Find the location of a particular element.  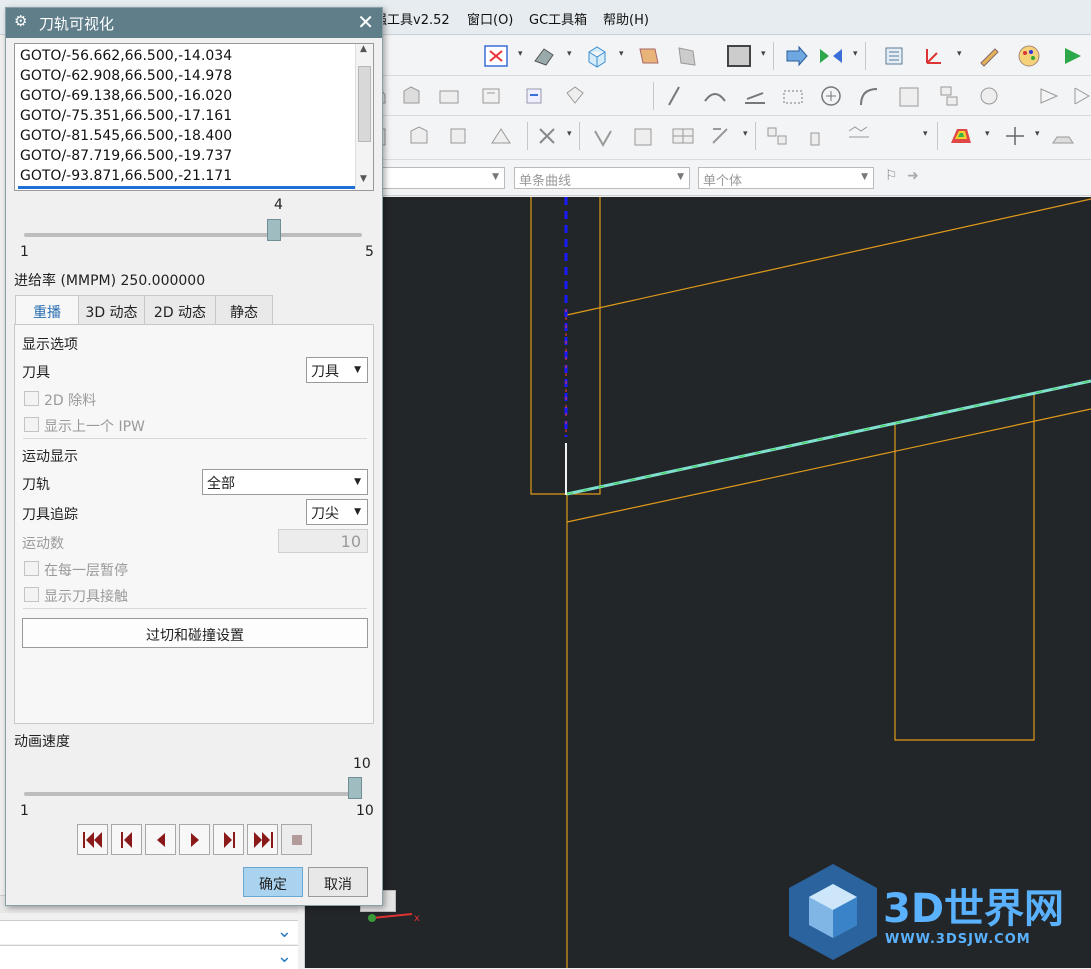

path-dropdown: 全部 ▼ is located at coordinates (285, 482).